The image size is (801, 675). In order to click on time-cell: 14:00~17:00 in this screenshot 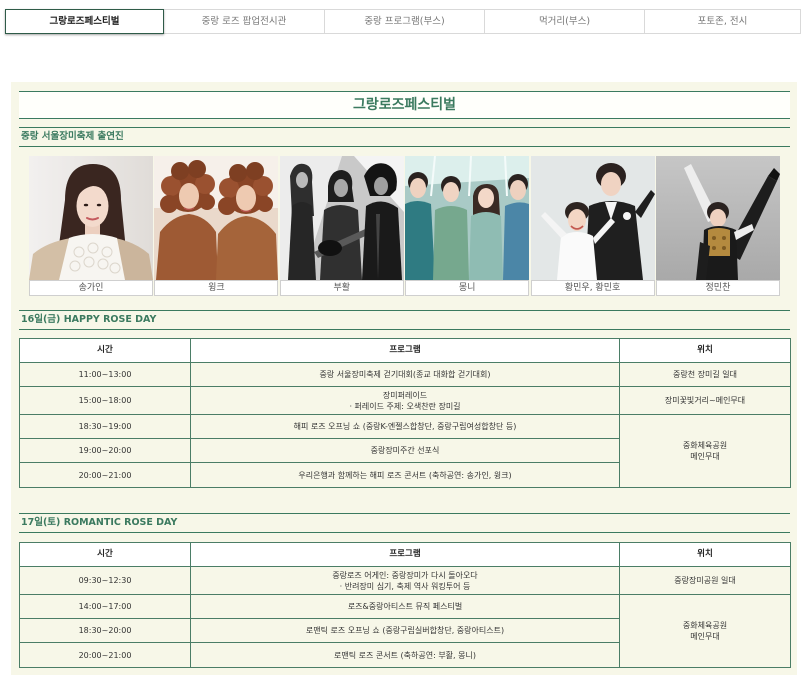, I will do `click(105, 606)`.